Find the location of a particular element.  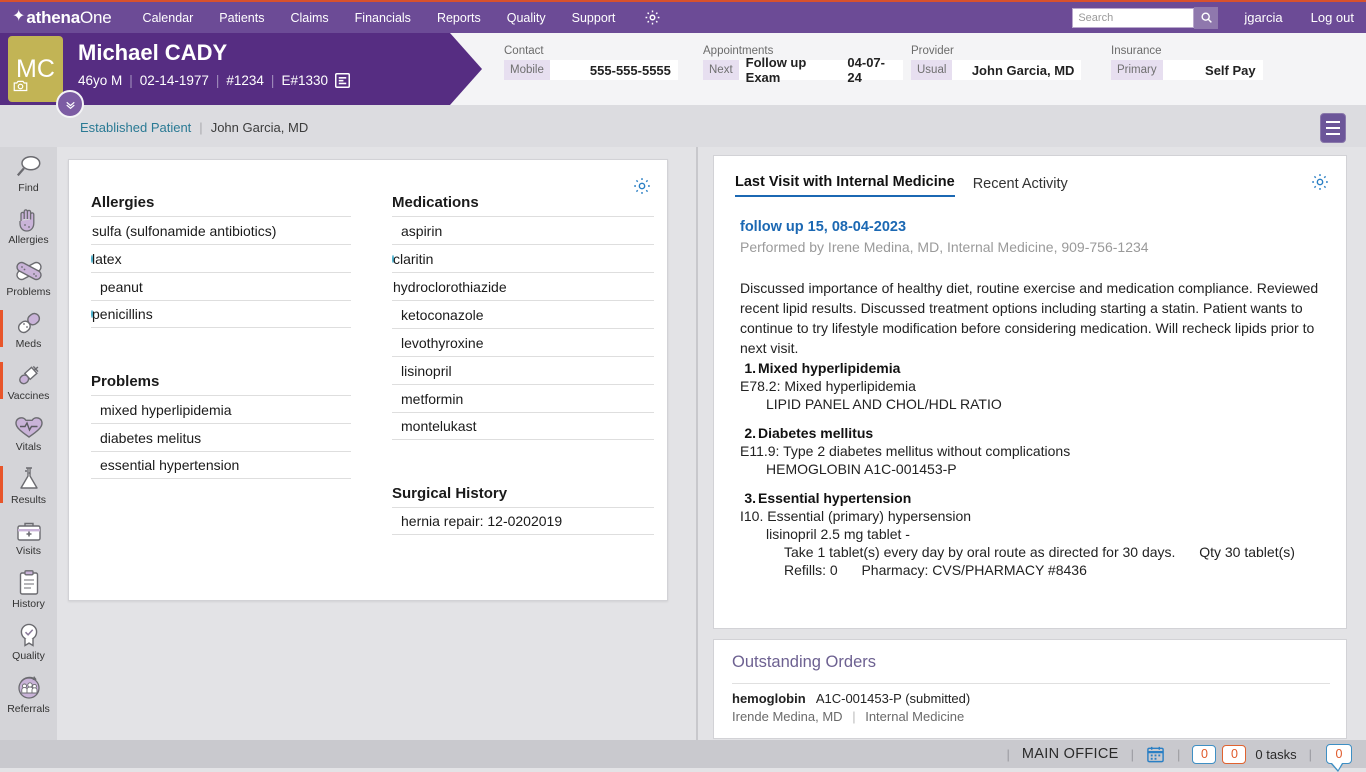

clipboard-icon is located at coordinates (29, 583).